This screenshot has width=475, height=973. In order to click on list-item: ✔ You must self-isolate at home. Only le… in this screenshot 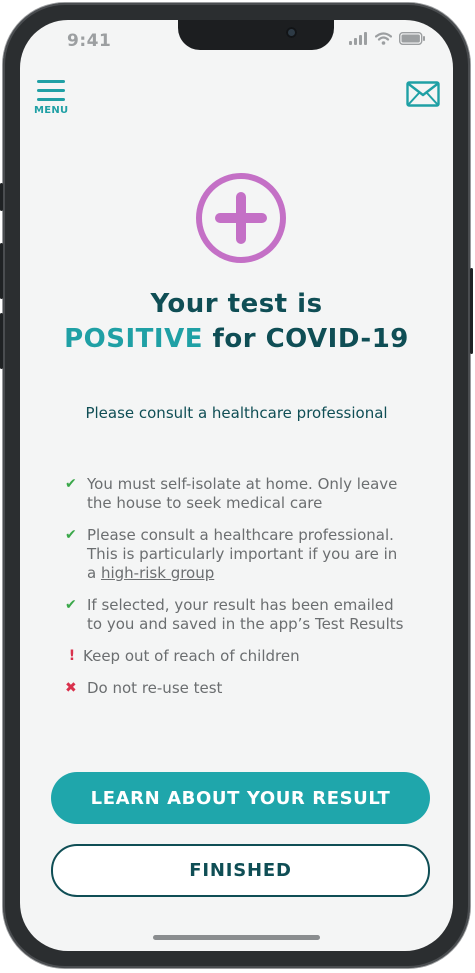, I will do `click(235, 494)`.